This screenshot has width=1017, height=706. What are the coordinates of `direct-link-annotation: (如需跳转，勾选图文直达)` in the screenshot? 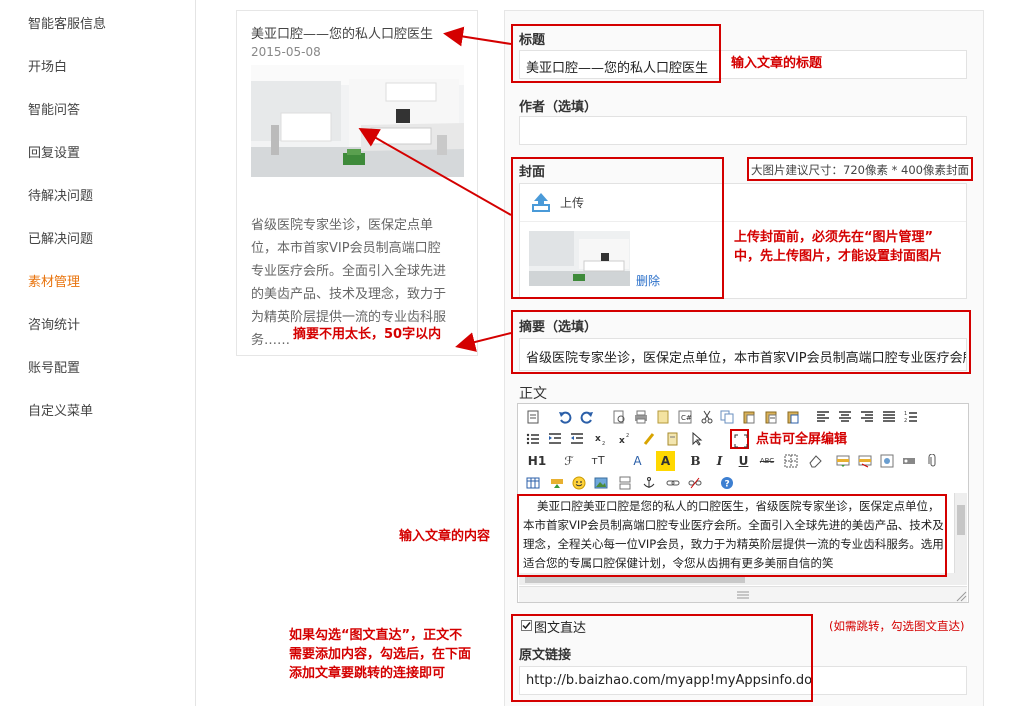 It's located at (897, 626).